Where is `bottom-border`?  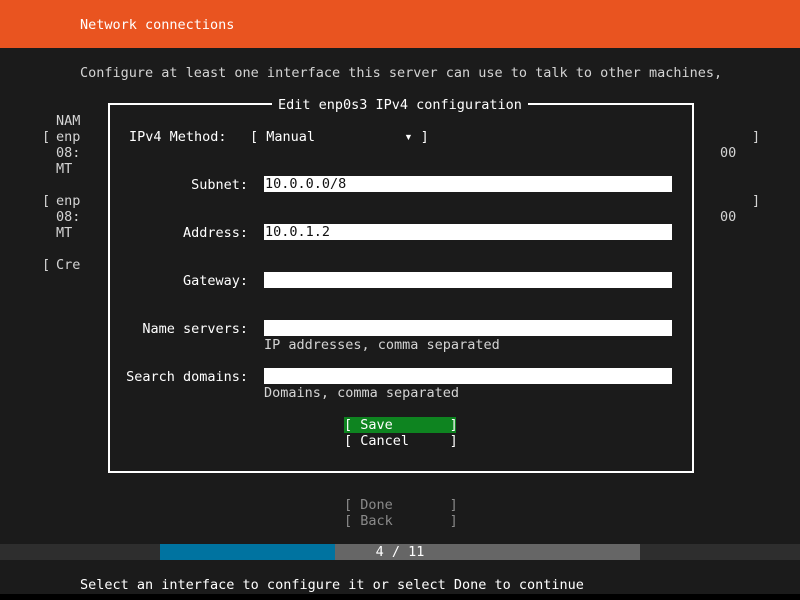 bottom-border is located at coordinates (400, 597).